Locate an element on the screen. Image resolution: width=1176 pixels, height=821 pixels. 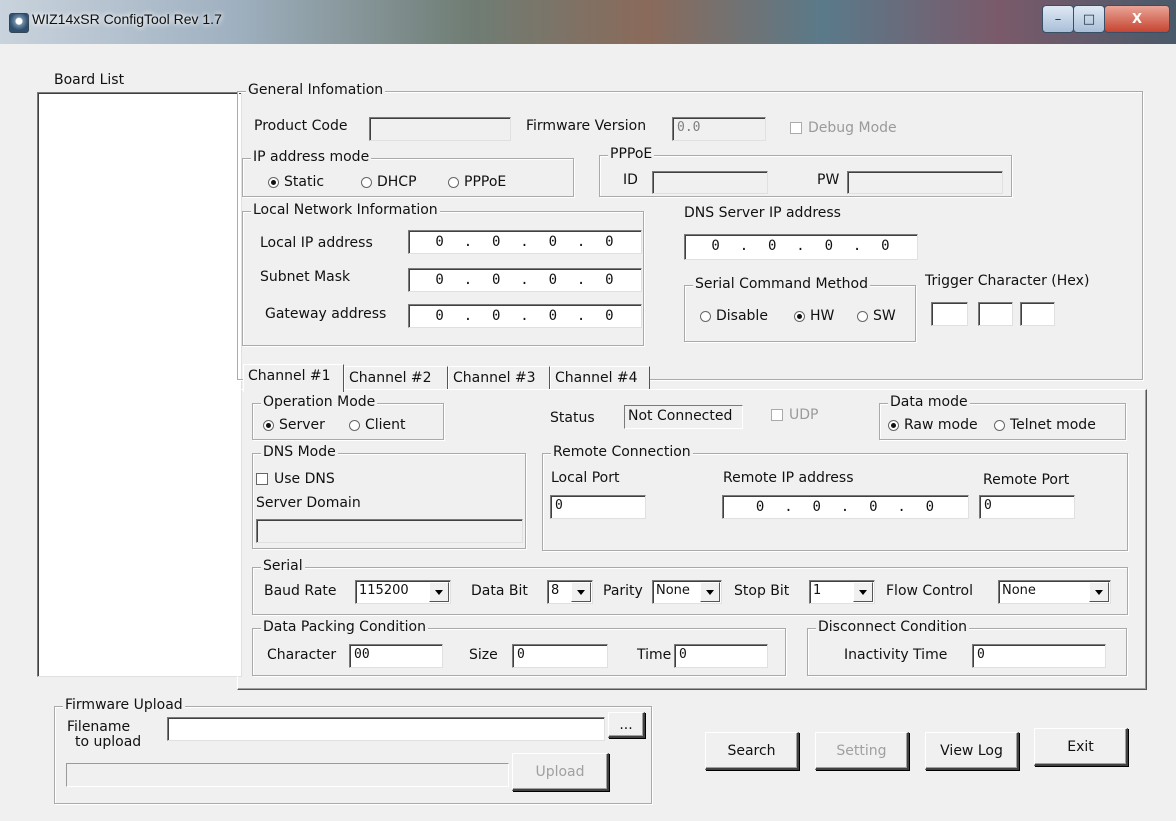
pppoe-id-field is located at coordinates (710, 182).